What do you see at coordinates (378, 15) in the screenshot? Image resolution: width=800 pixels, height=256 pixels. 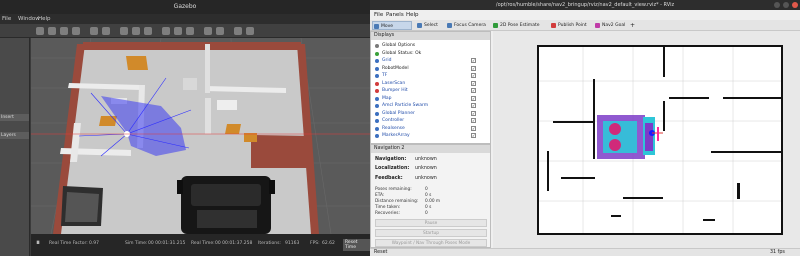 I see `rviz-menu-file: File` at bounding box center [378, 15].